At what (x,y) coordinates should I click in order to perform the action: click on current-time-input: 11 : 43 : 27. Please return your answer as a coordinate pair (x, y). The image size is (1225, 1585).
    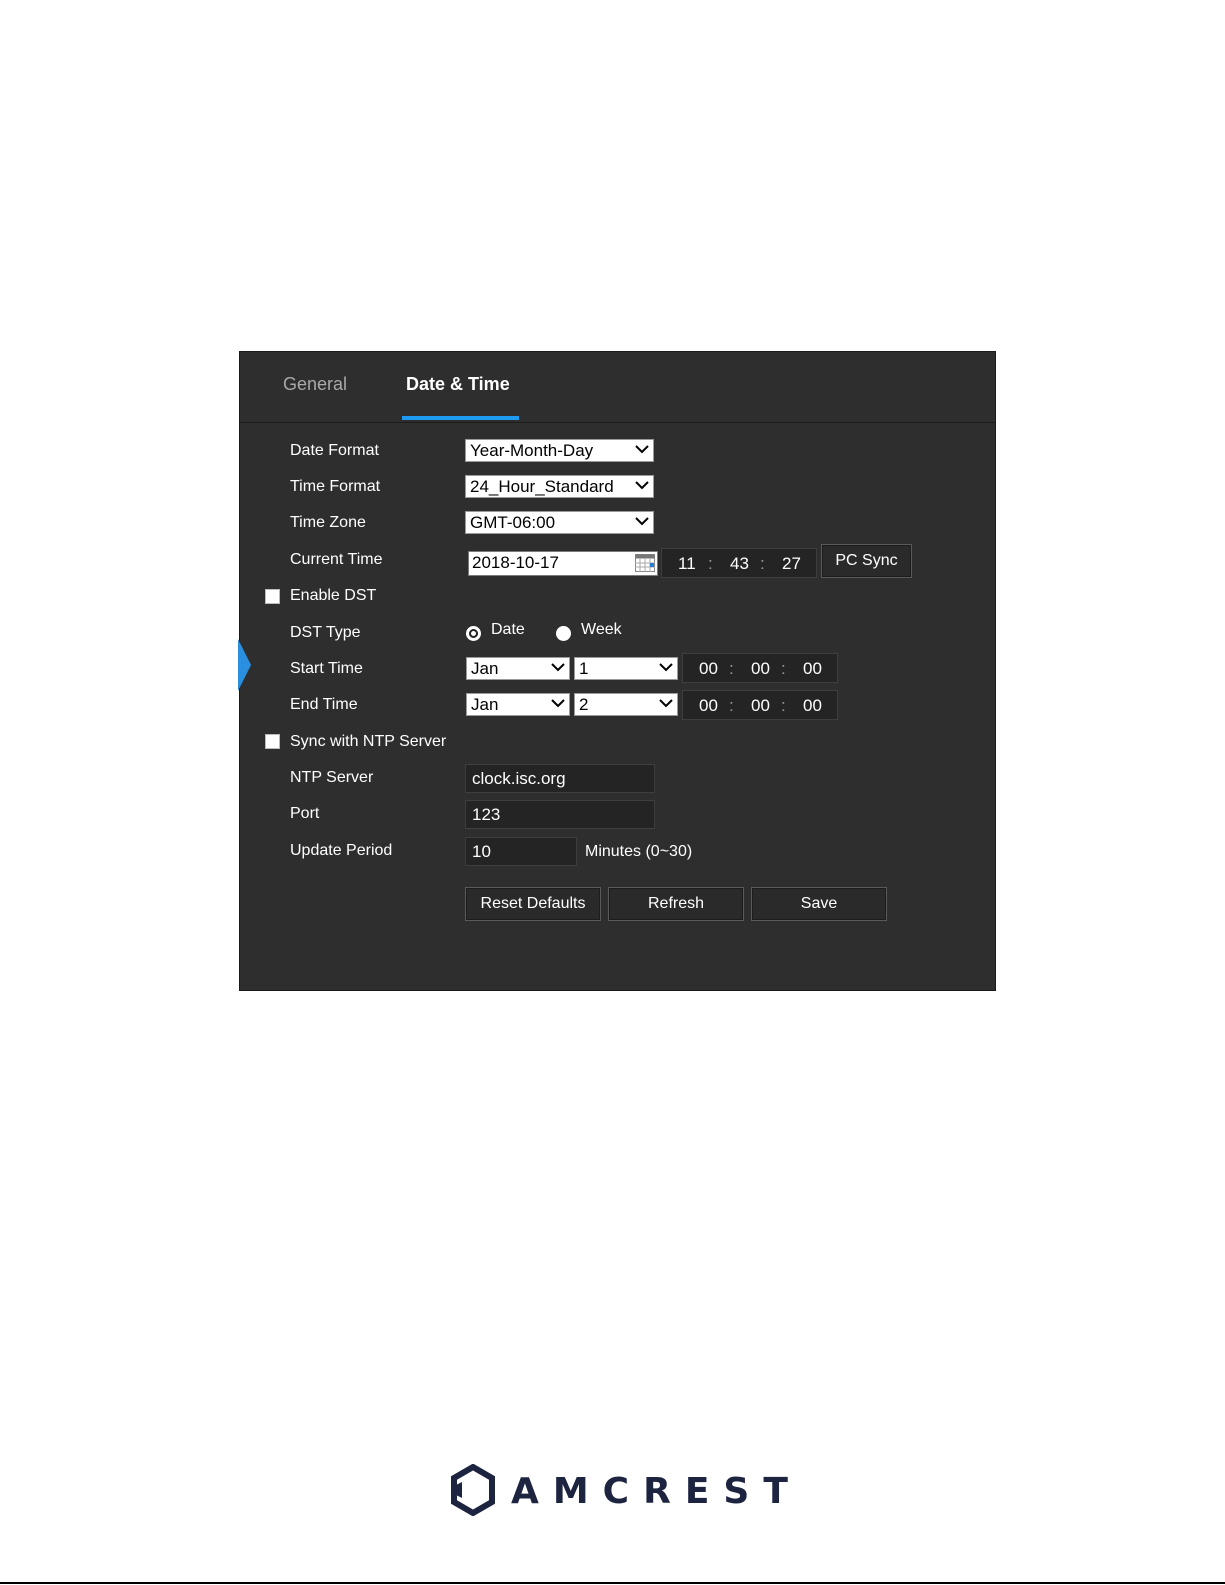
    Looking at the image, I should click on (739, 563).